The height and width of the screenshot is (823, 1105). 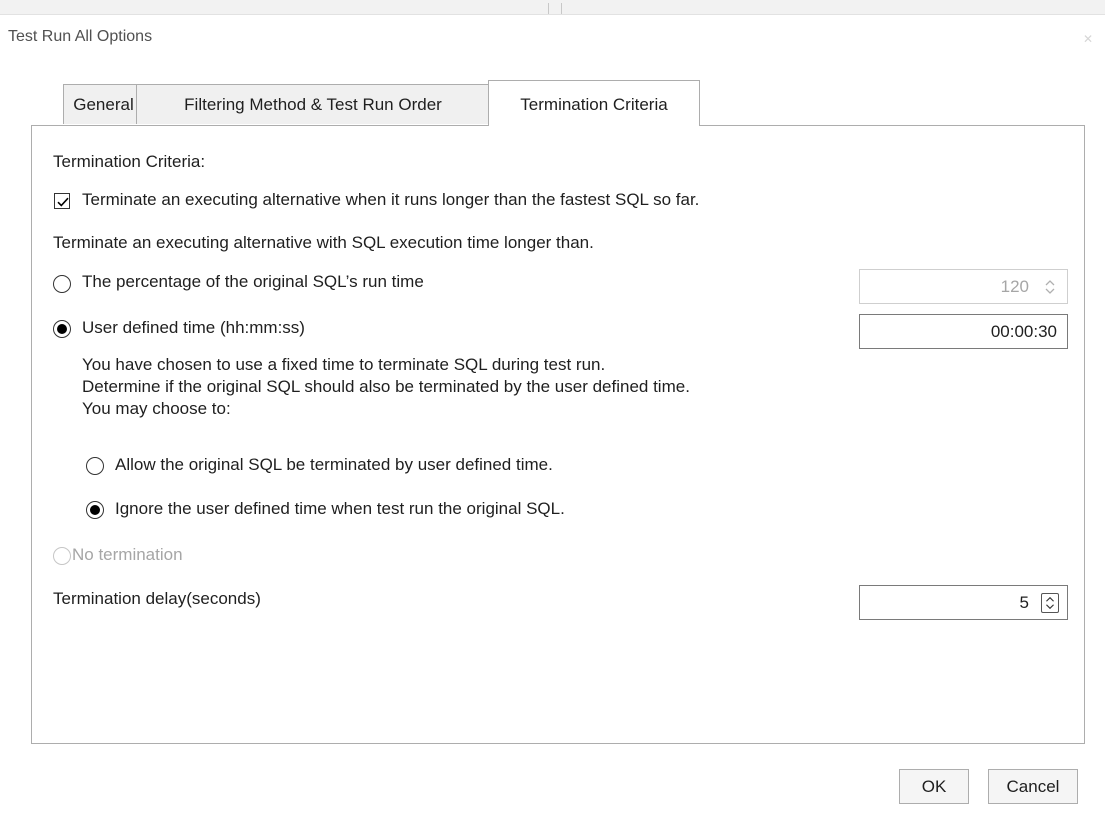 What do you see at coordinates (594, 103) in the screenshot?
I see `tab-termination-criteria: Termination Criteria` at bounding box center [594, 103].